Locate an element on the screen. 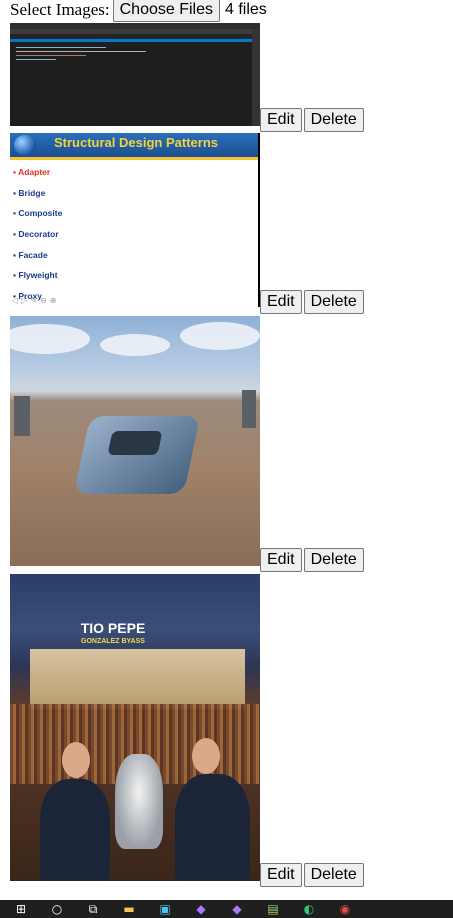 Image resolution: width=453 pixels, height=918 pixels. person-left is located at coordinates (75, 830).